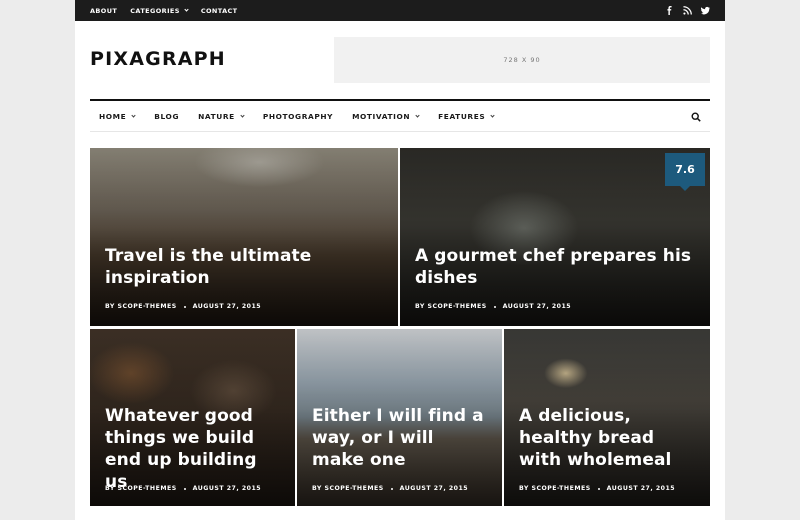 This screenshot has width=800, height=520. I want to click on nav-item-blog: BLOG, so click(166, 116).